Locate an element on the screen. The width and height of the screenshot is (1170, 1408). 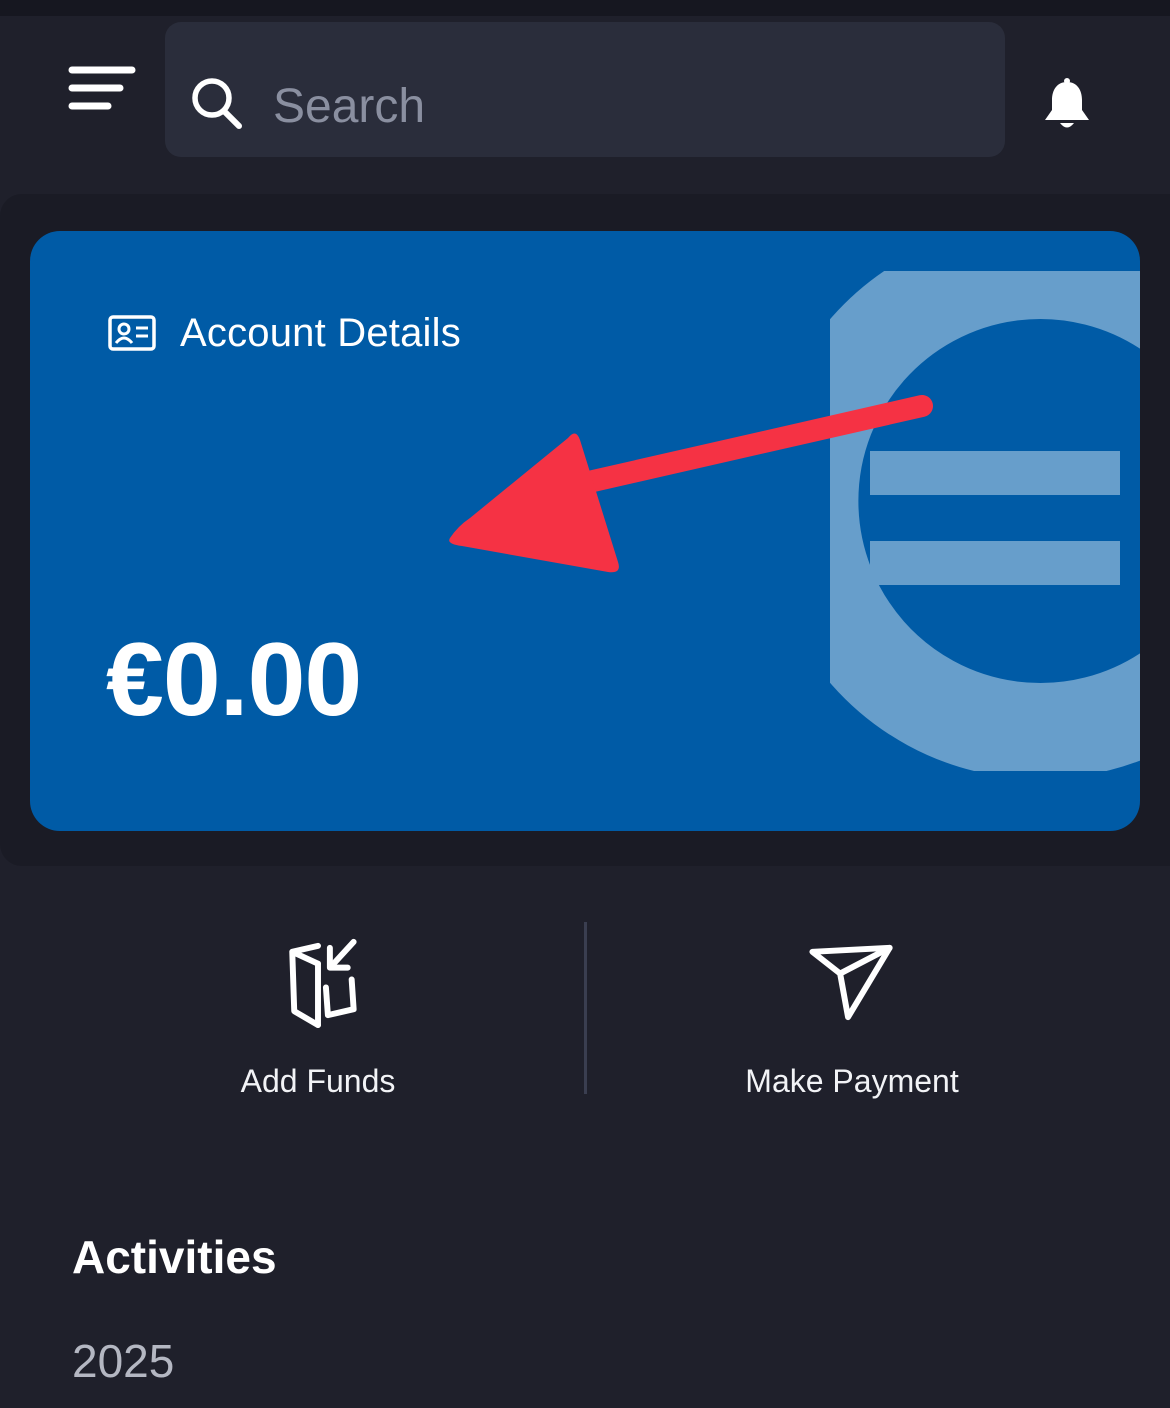
card-title: Account Details is located at coordinates (320, 332).